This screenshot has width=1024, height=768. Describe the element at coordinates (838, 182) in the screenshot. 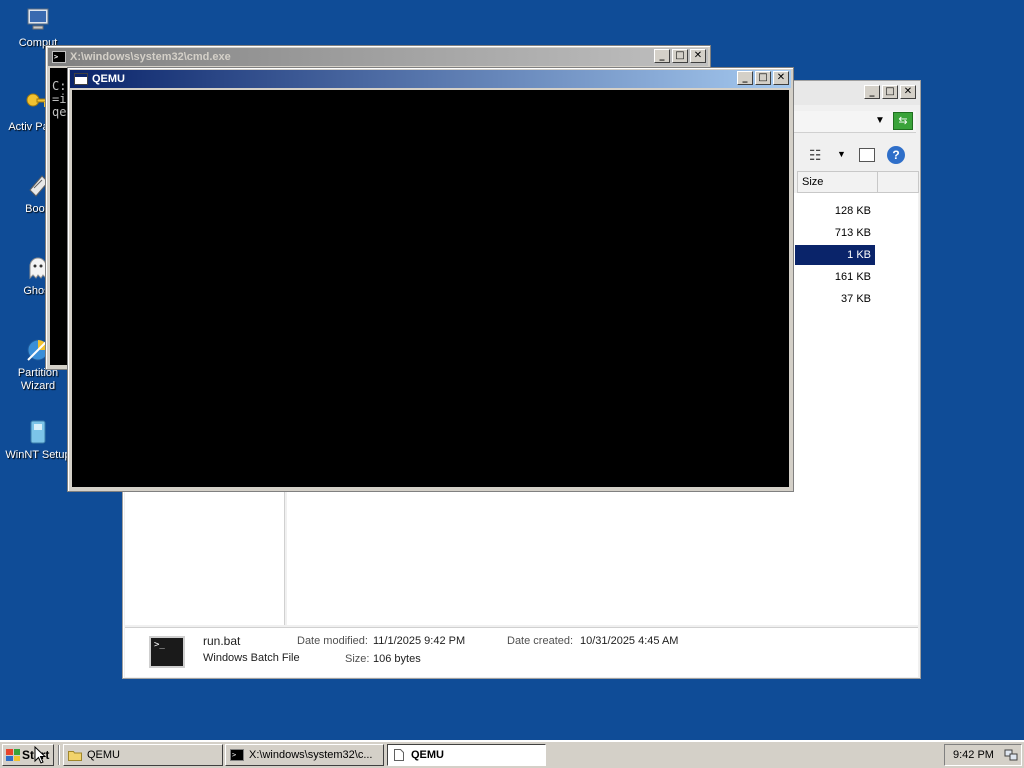

I see `column-header-size: Size` at that location.